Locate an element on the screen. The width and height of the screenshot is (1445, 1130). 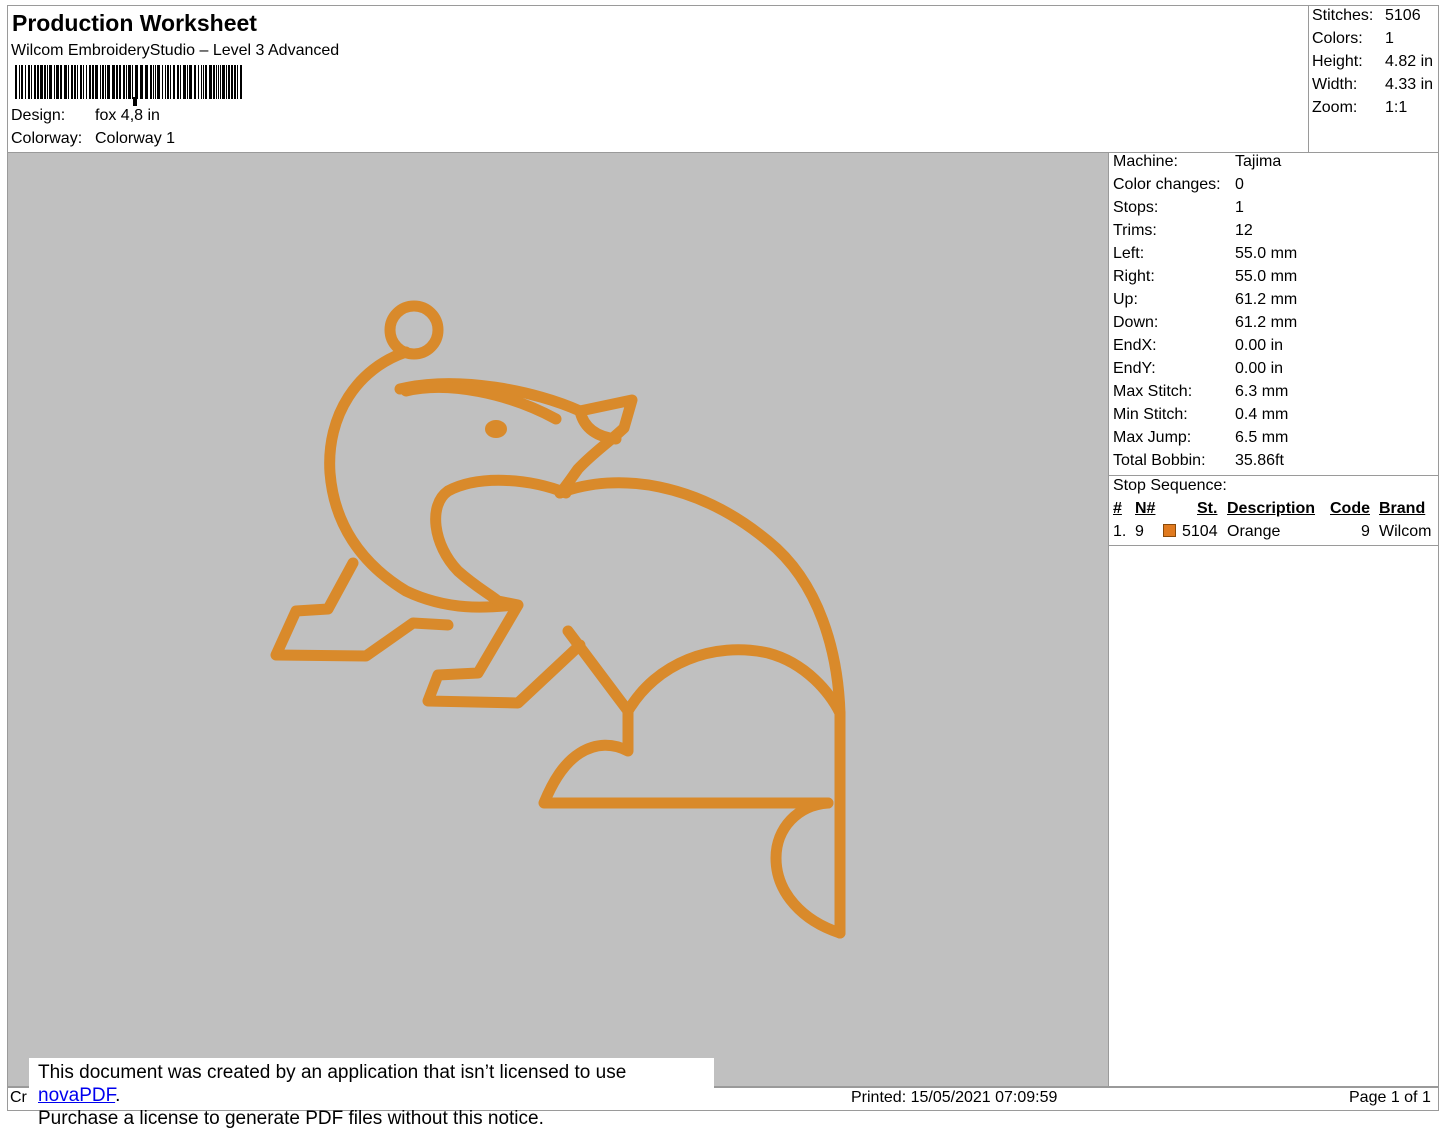
novapdf-link: novaPDF is located at coordinates (76, 1095).